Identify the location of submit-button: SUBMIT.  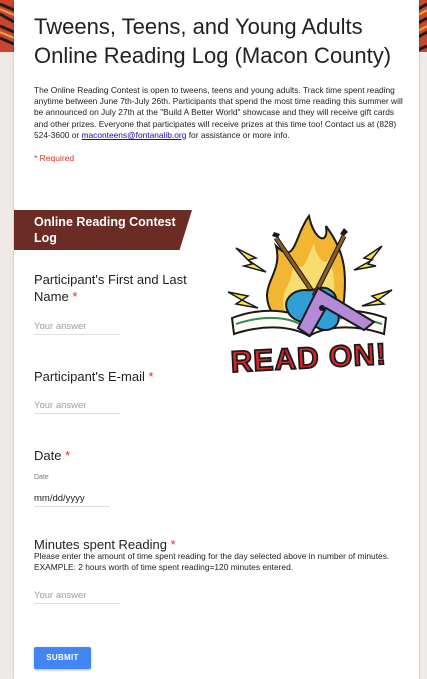
(62, 658).